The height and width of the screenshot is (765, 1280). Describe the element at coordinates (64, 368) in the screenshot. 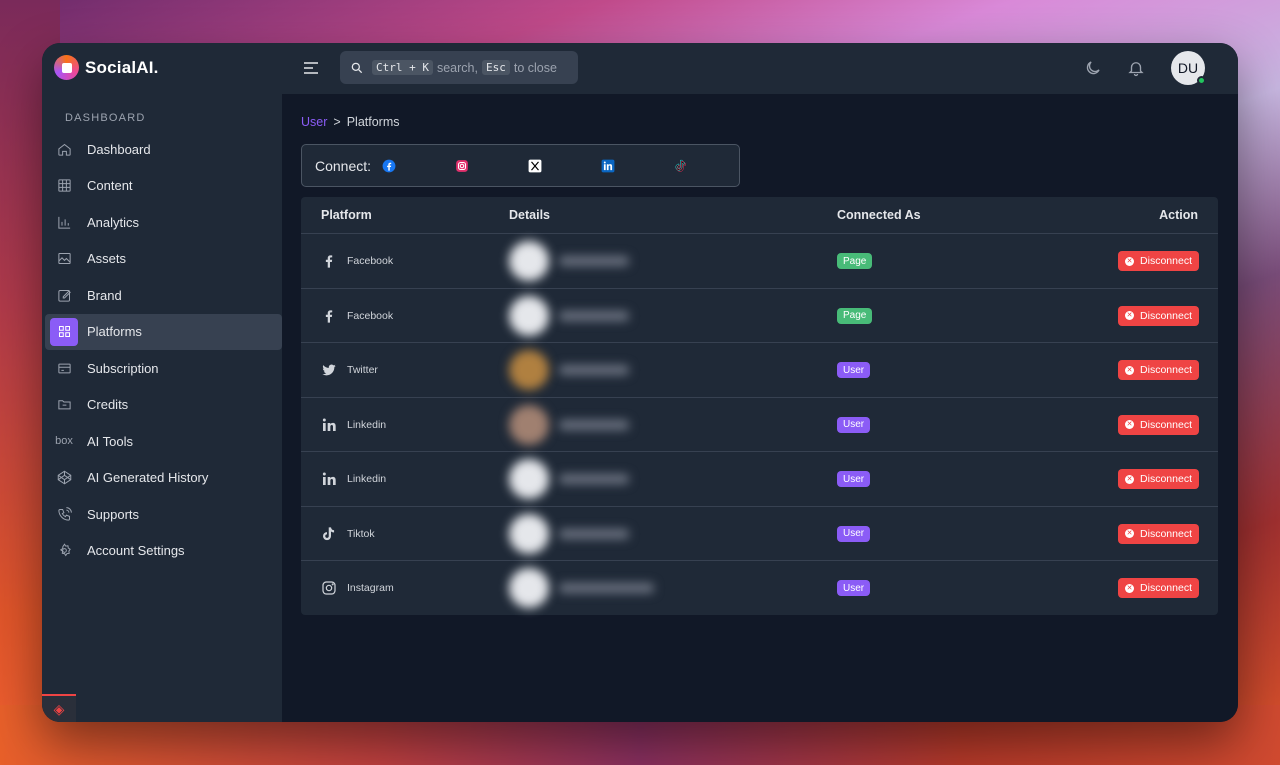

I see `card-icon` at that location.